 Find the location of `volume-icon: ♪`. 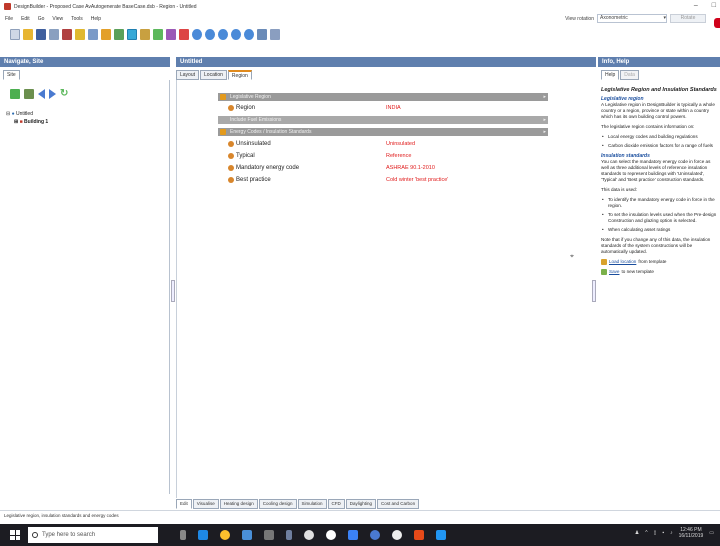

volume-icon: ♪ is located at coordinates (671, 533).